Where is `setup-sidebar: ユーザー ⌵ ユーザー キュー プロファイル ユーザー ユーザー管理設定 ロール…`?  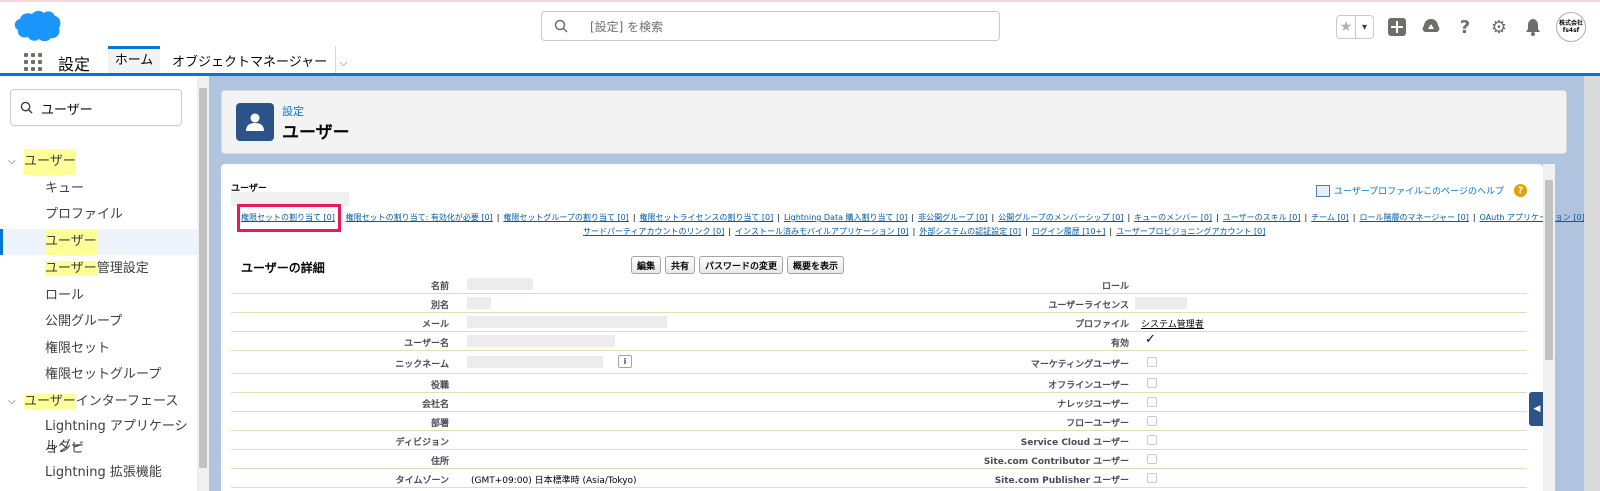
setup-sidebar: ユーザー ⌵ ユーザー キュー プロファイル ユーザー ユーザー管理設定 ロール… is located at coordinates (98, 283).